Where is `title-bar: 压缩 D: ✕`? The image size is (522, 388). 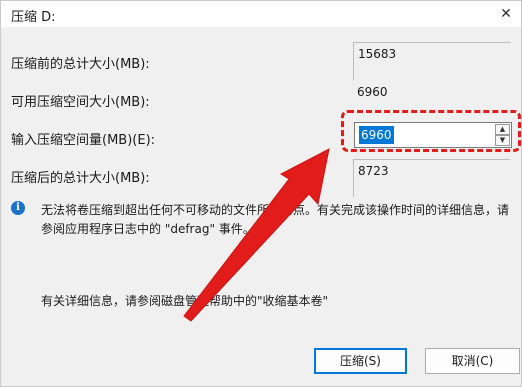 title-bar: 压缩 D: ✕ is located at coordinates (261, 14).